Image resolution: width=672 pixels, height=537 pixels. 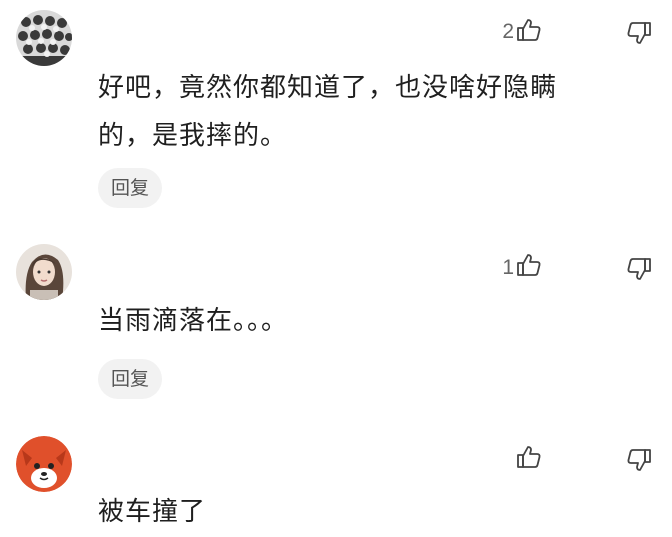 What do you see at coordinates (44, 272) in the screenshot?
I see `girl-photo-avatar` at bounding box center [44, 272].